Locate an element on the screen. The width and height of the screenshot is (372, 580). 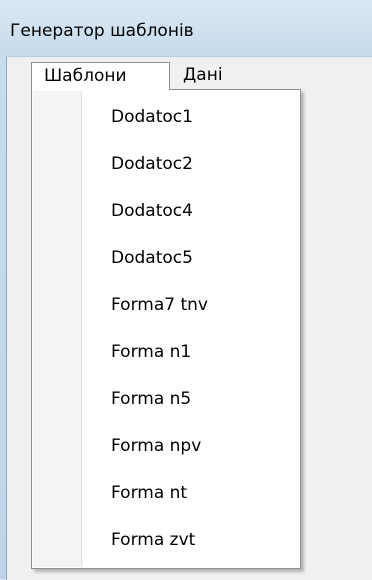
menu-item-forma-npv: Forma npv is located at coordinates (166, 446).